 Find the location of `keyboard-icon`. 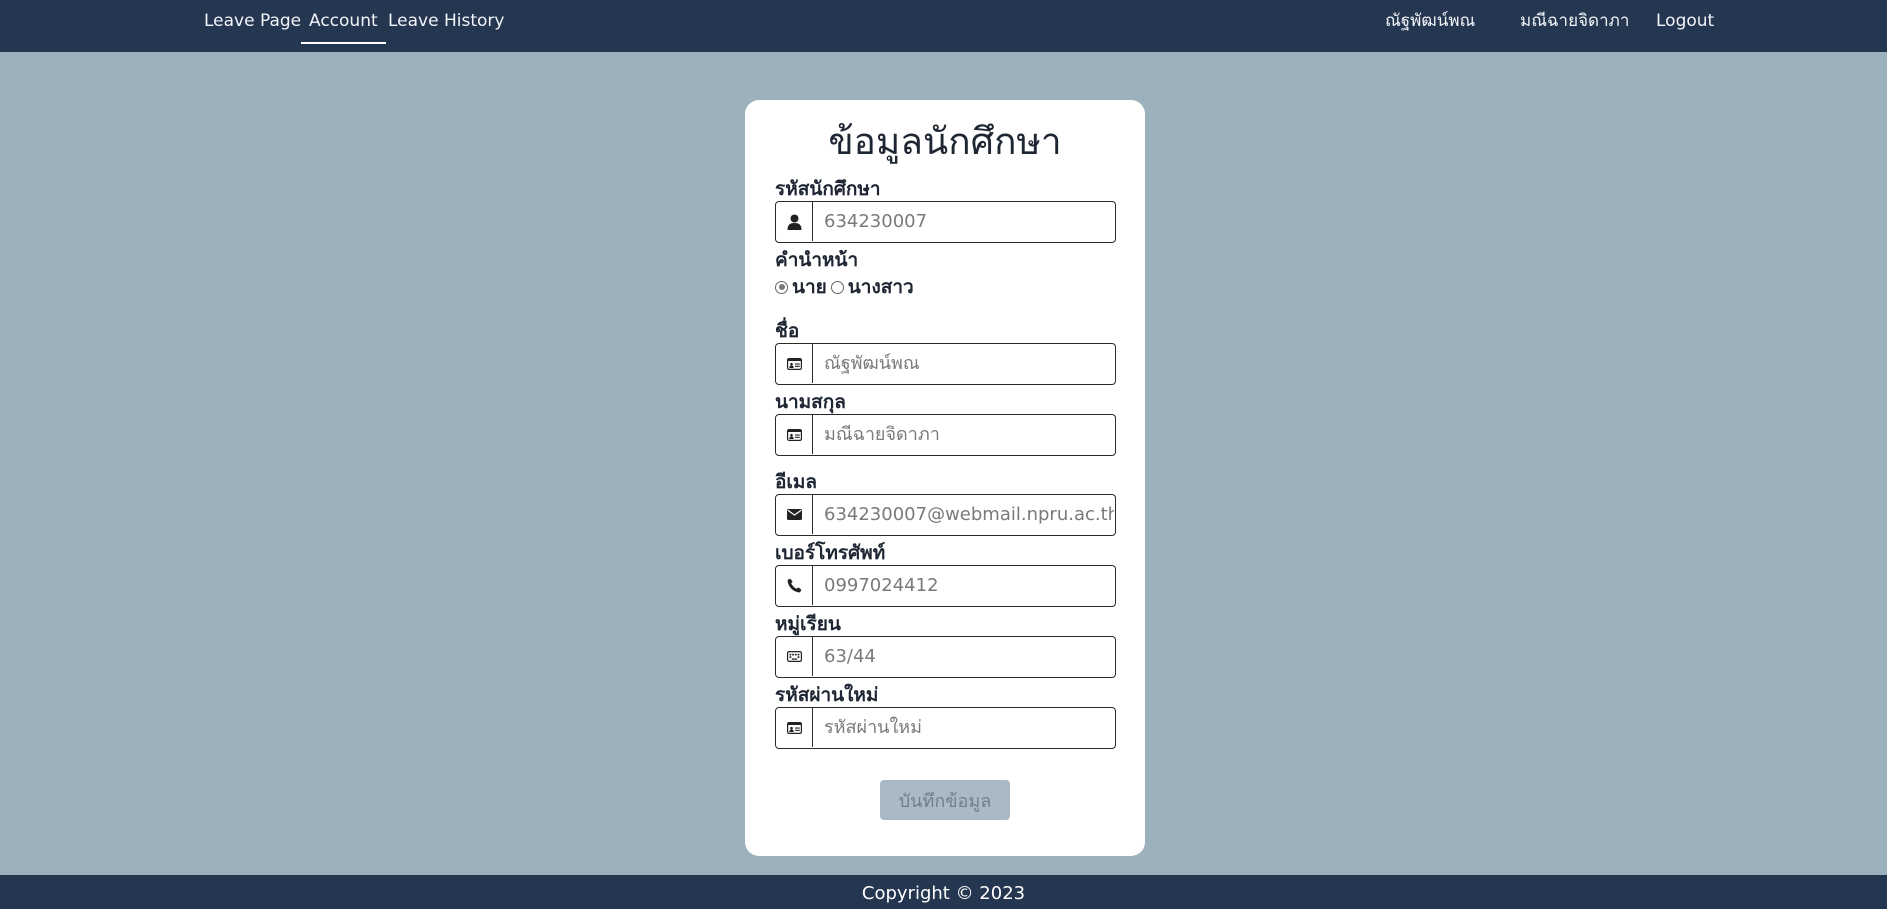

keyboard-icon is located at coordinates (794, 656).